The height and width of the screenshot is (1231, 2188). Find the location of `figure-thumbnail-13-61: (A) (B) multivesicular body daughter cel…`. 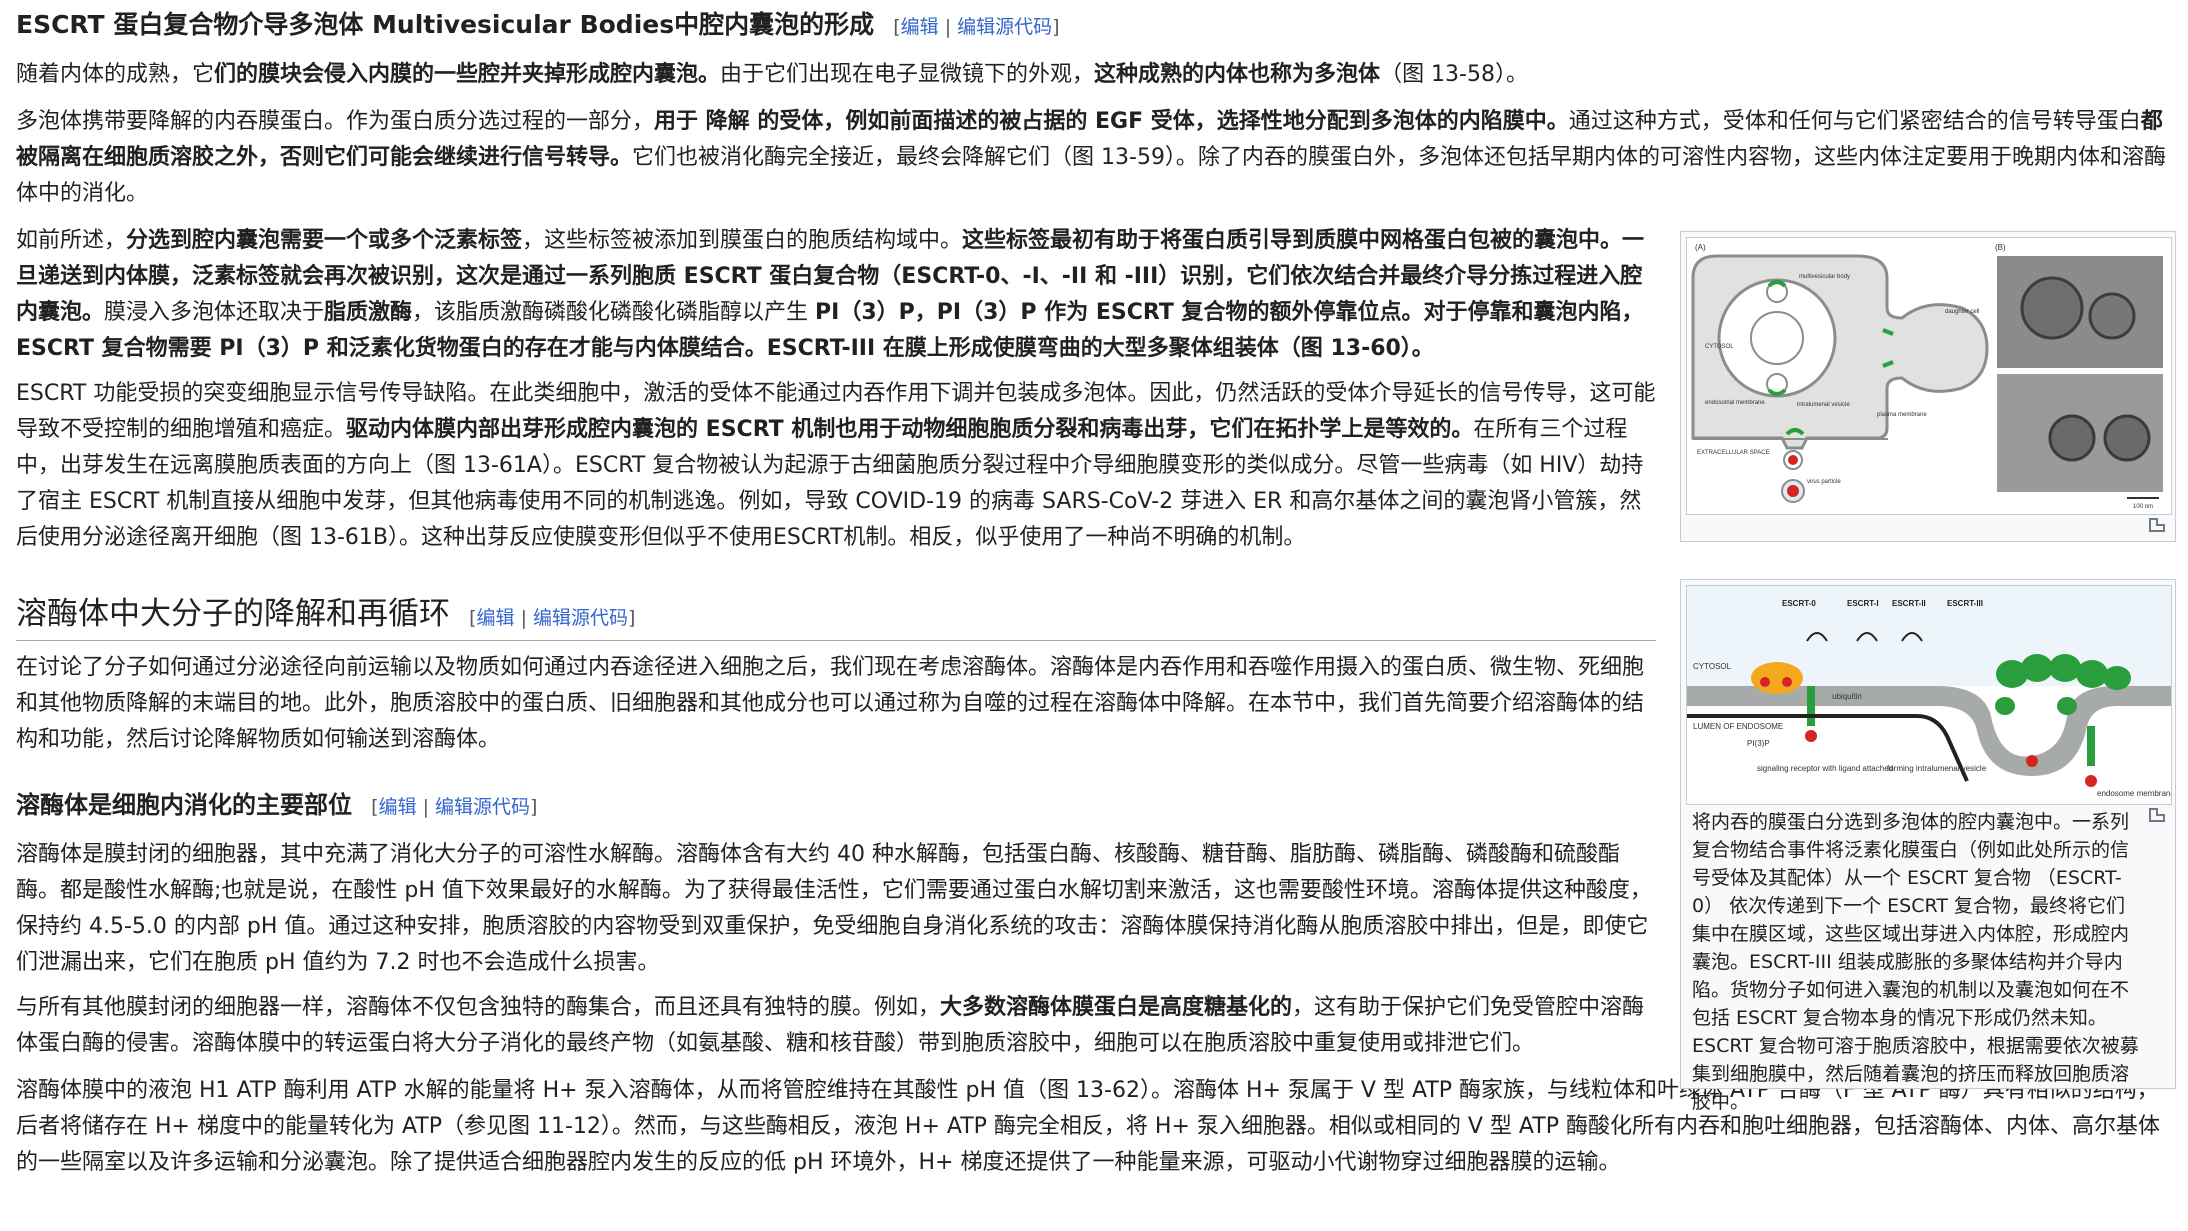

figure-thumbnail-13-61: (A) (B) multivesicular body daughter cel… is located at coordinates (1928, 386).